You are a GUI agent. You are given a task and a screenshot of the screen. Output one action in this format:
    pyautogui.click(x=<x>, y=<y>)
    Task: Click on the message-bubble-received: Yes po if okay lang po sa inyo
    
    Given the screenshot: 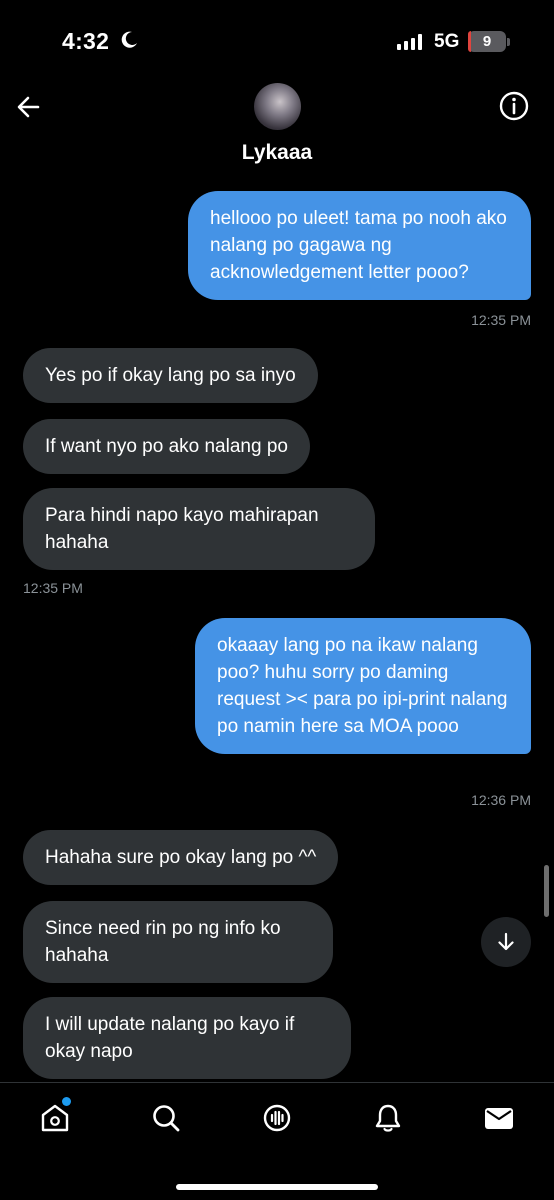 What is the action you would take?
    pyautogui.click(x=170, y=375)
    